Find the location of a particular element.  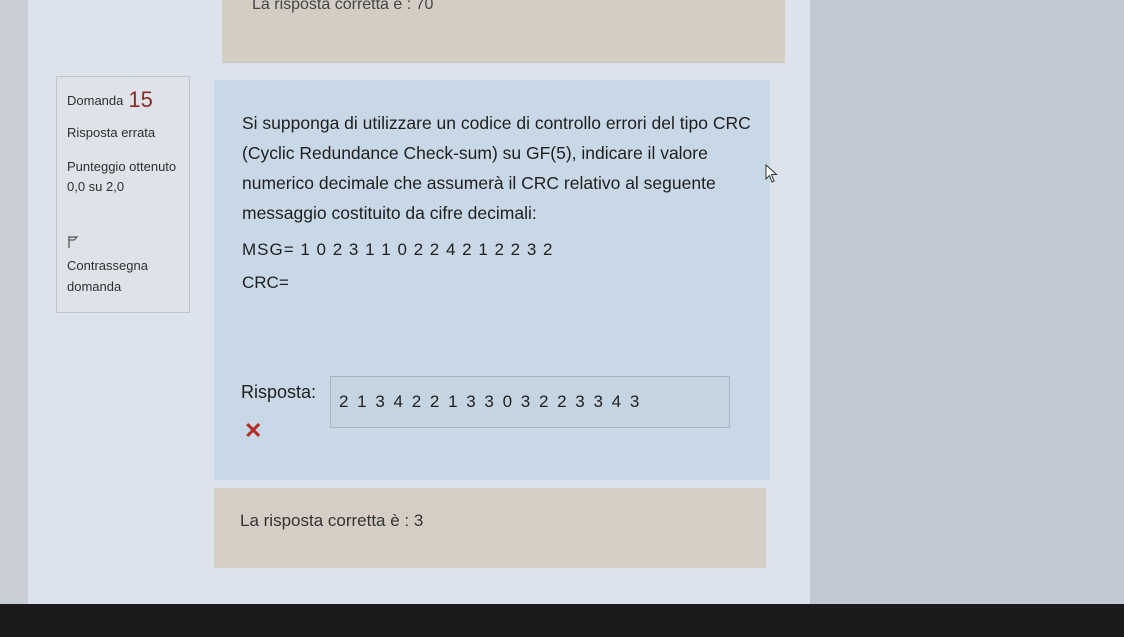

screen-bezel is located at coordinates (562, 620).